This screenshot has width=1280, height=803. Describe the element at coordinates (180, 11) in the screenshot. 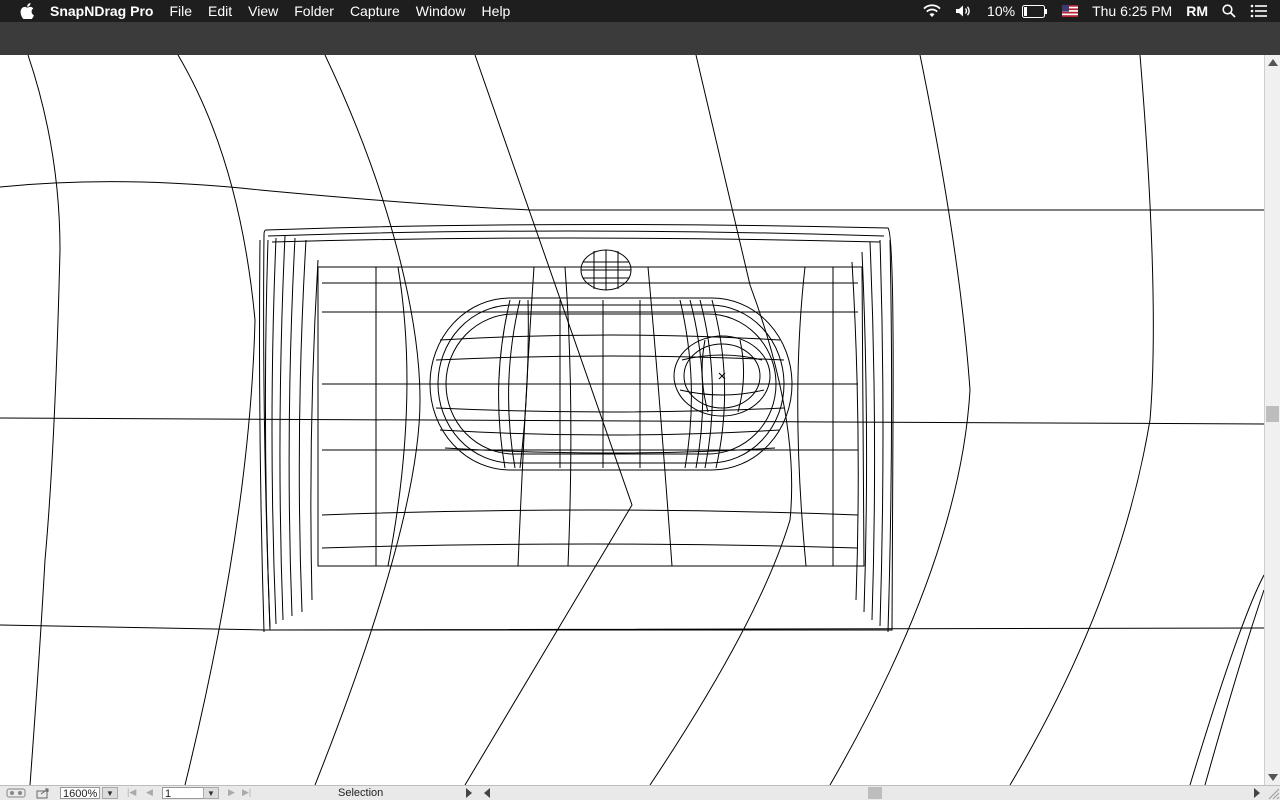

I see `menu-file: File` at that location.